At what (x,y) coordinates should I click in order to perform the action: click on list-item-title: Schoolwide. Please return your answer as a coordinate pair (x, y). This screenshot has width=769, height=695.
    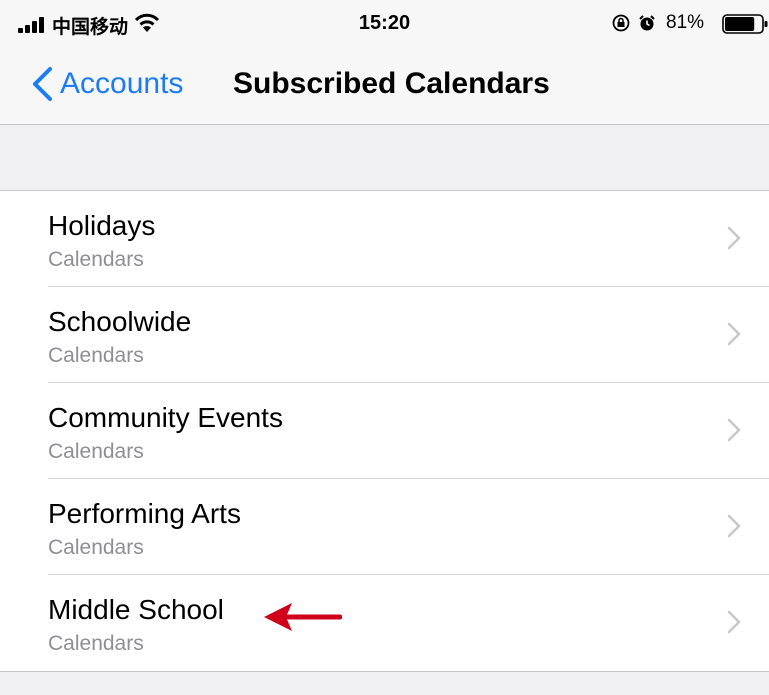
    Looking at the image, I should click on (120, 321).